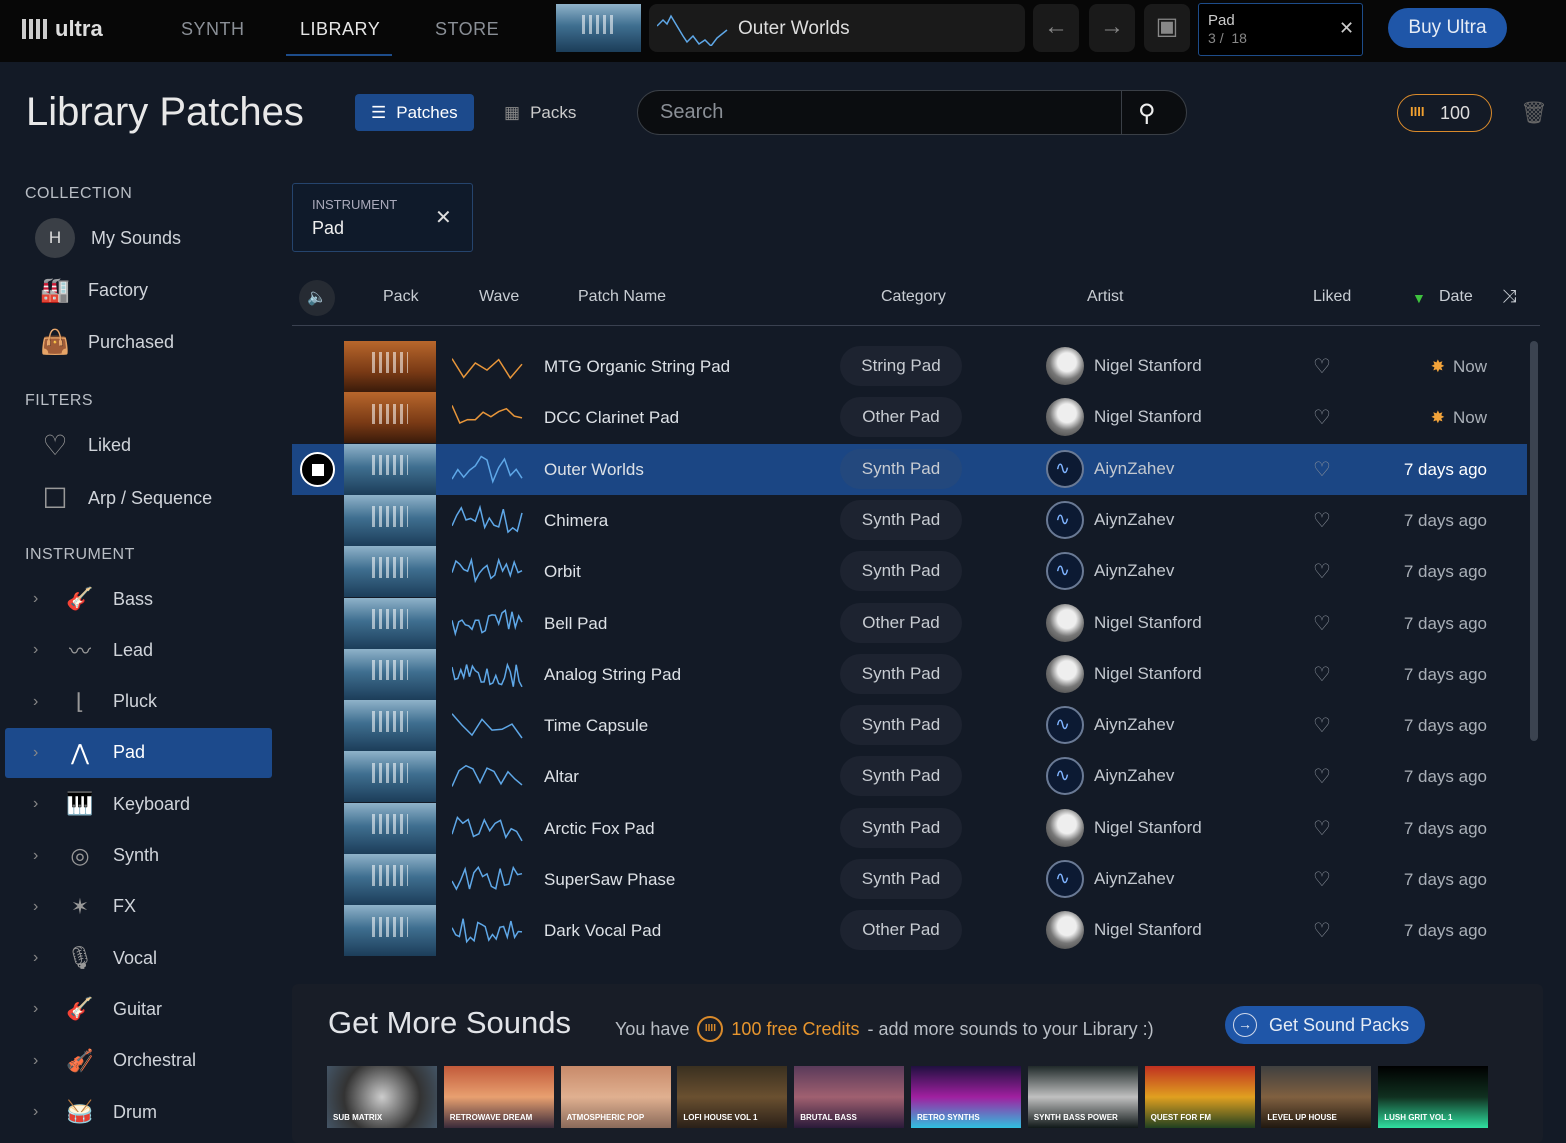 The height and width of the screenshot is (1143, 1566). What do you see at coordinates (138, 1061) in the screenshot?
I see `instrument-item: › 🎻 Orchestral` at bounding box center [138, 1061].